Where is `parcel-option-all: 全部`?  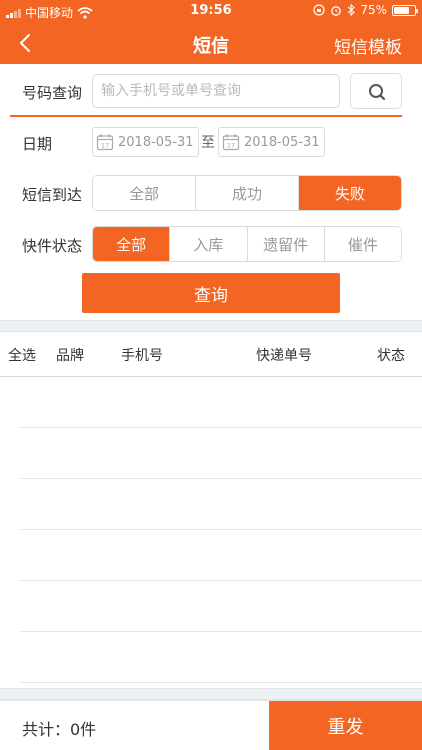
parcel-option-all: 全部 is located at coordinates (132, 244).